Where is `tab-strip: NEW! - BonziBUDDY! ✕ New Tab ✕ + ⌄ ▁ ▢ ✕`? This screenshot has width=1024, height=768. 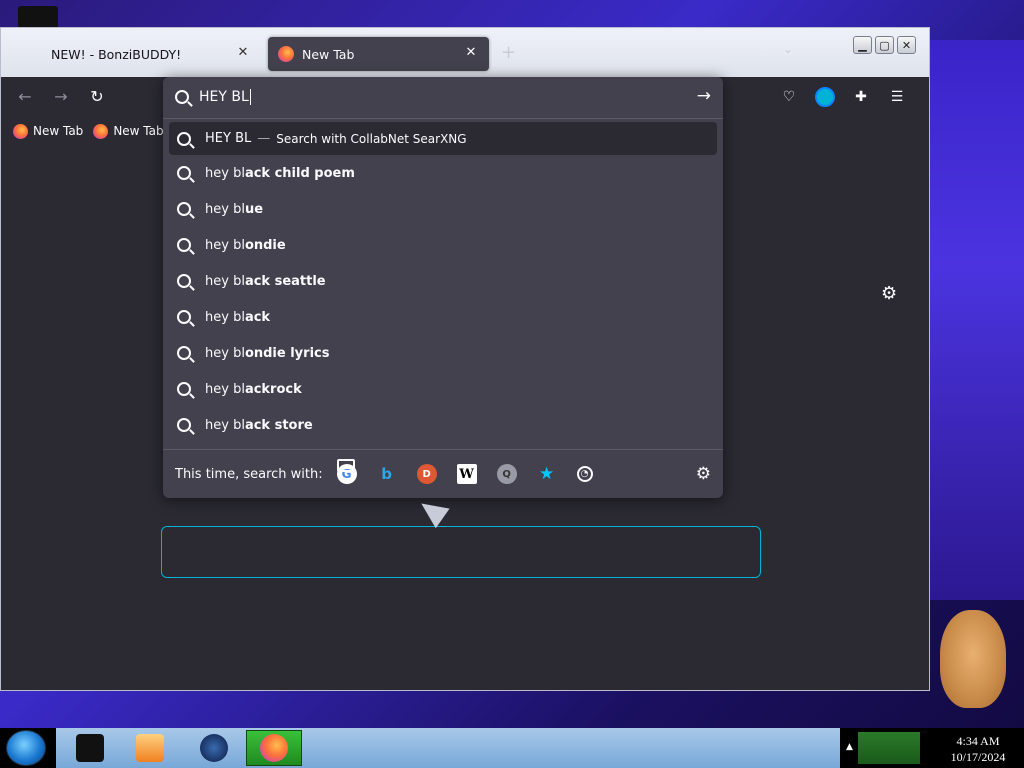 tab-strip: NEW! - BonziBUDDY! ✕ New Tab ✕ + ⌄ ▁ ▢ ✕ is located at coordinates (465, 52).